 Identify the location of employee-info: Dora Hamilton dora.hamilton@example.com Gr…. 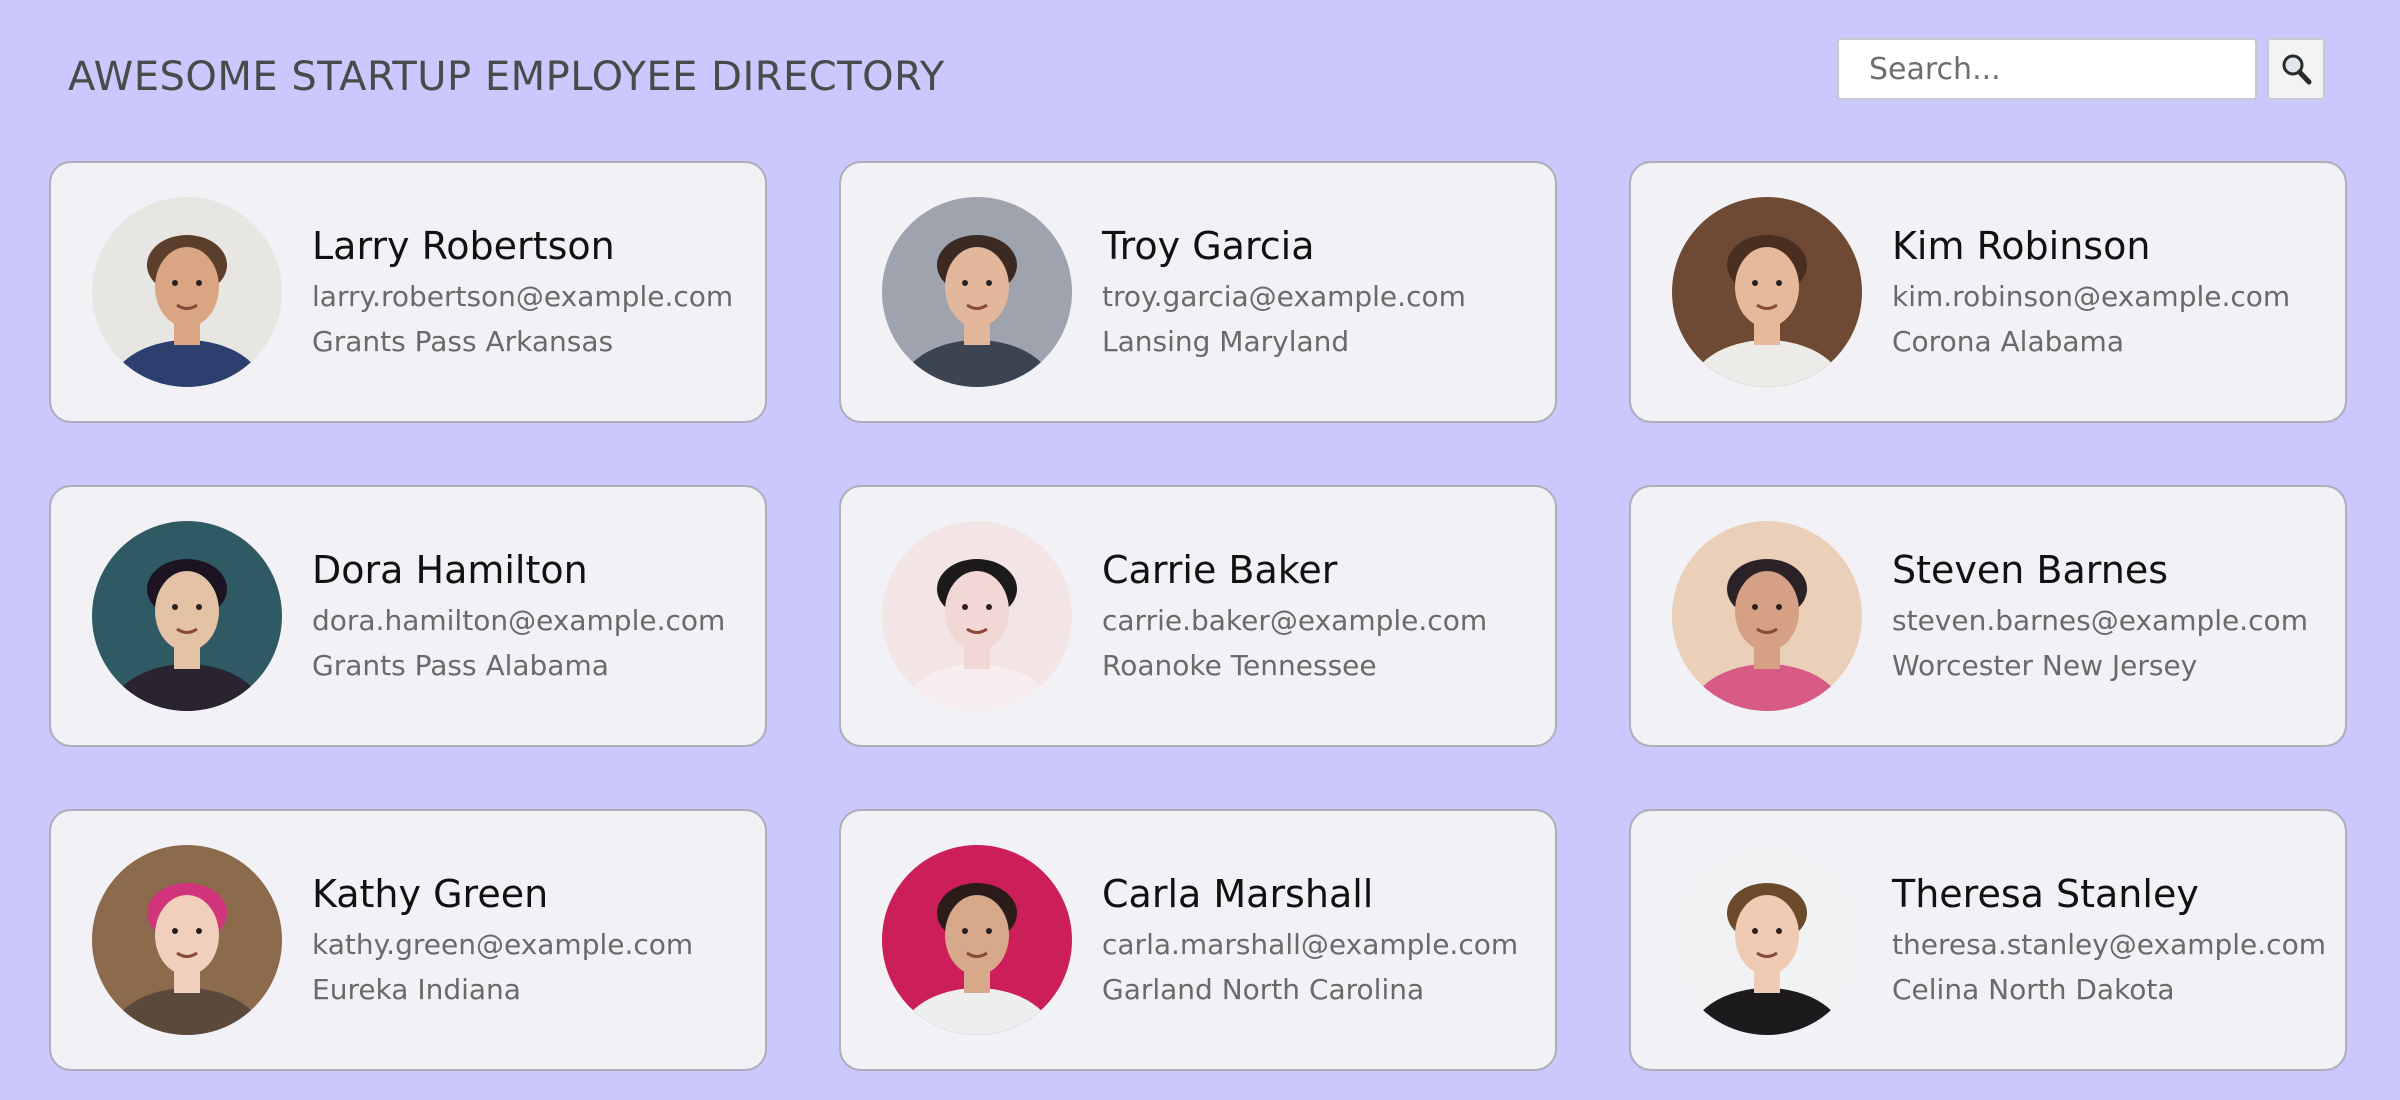
(519, 615).